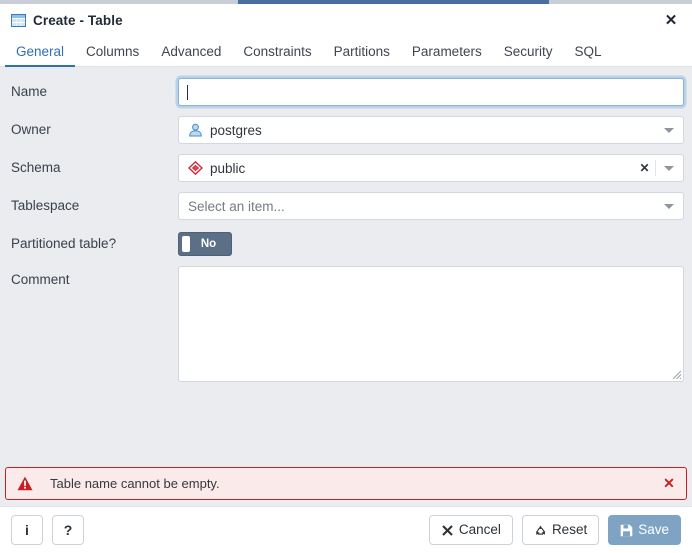 The image size is (692, 553). What do you see at coordinates (195, 168) in the screenshot?
I see `schema-diamond-icon` at bounding box center [195, 168].